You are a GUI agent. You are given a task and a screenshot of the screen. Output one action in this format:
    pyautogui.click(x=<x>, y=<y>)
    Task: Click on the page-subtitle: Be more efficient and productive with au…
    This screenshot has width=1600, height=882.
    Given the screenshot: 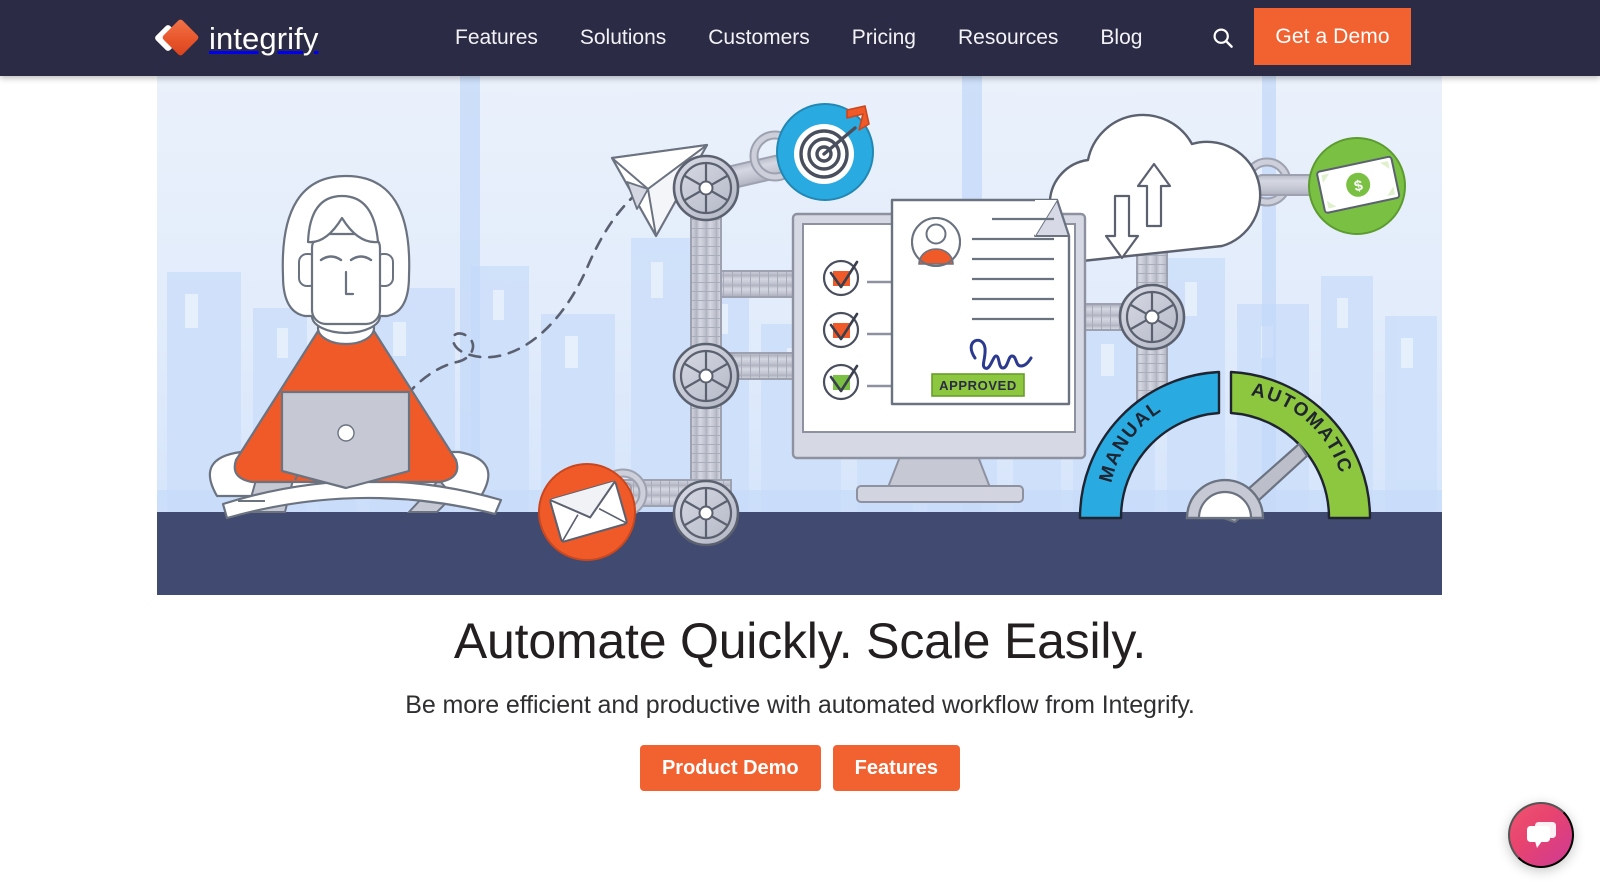 What is the action you would take?
    pyautogui.click(x=800, y=705)
    